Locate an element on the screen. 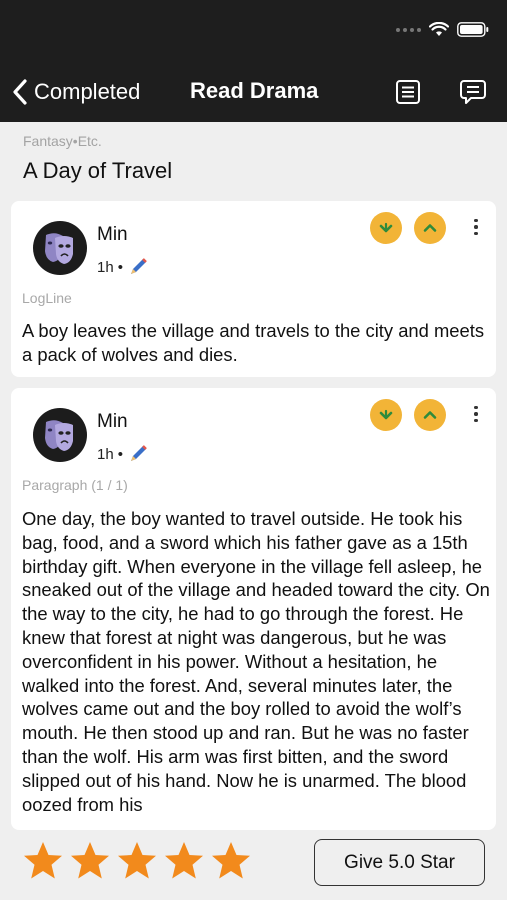 The image size is (507, 900). section-label: Paragraph (1 / 1) is located at coordinates (75, 485).